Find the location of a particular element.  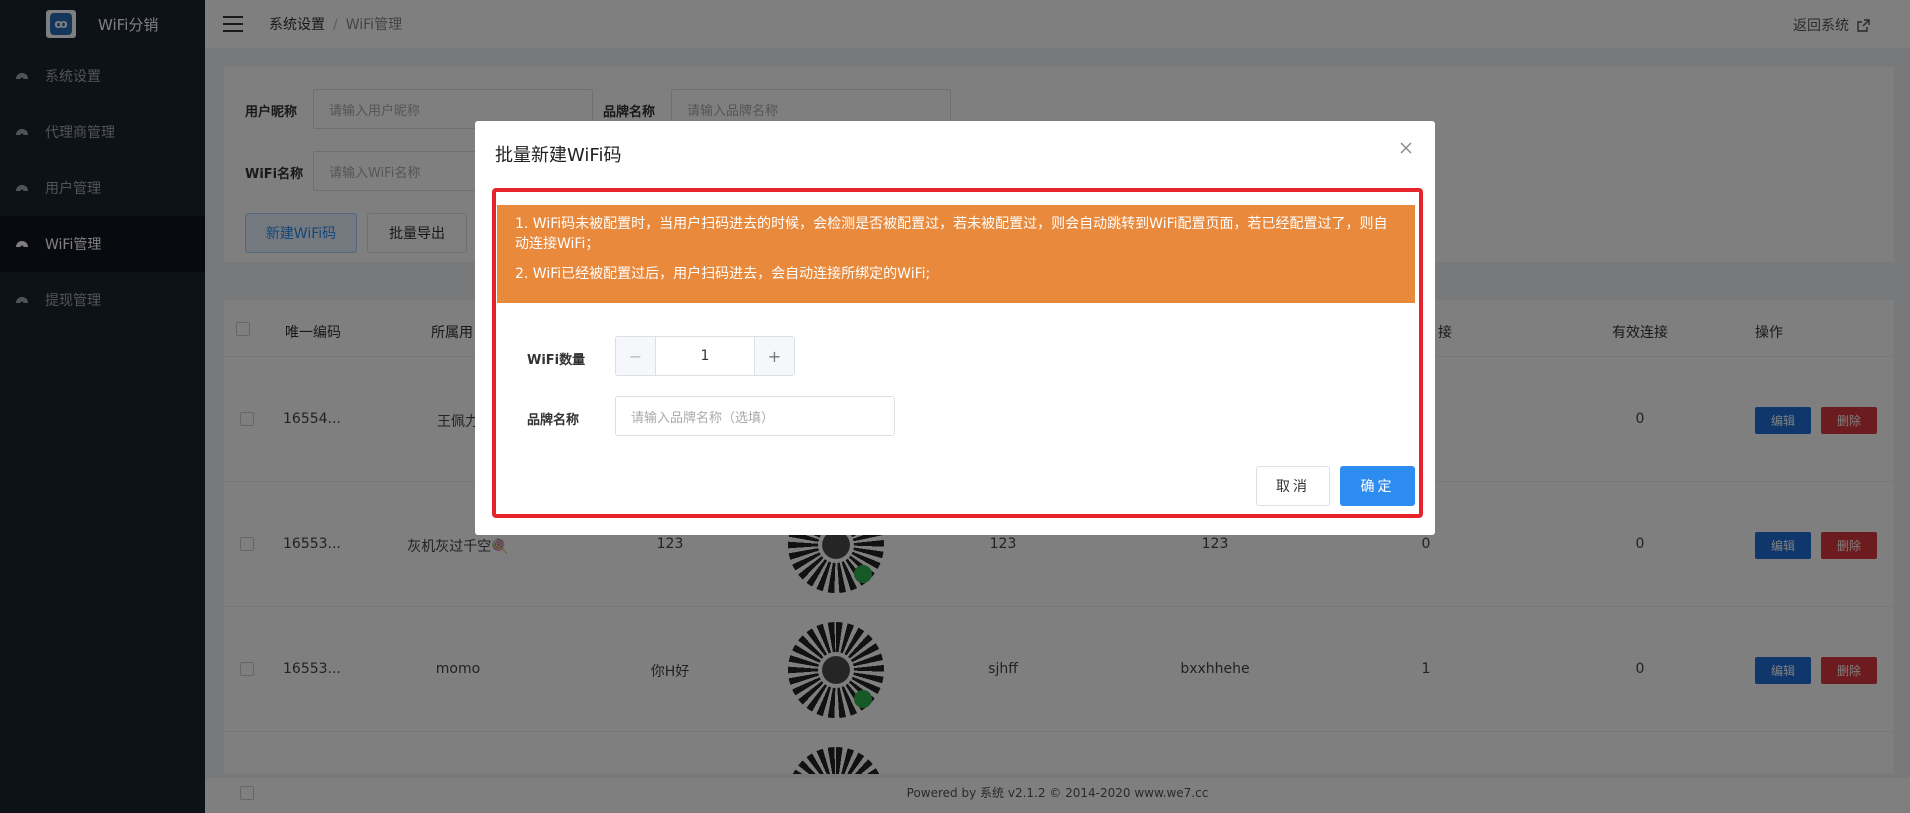

modal-title: 批量新建WiFi码 is located at coordinates (558, 155).